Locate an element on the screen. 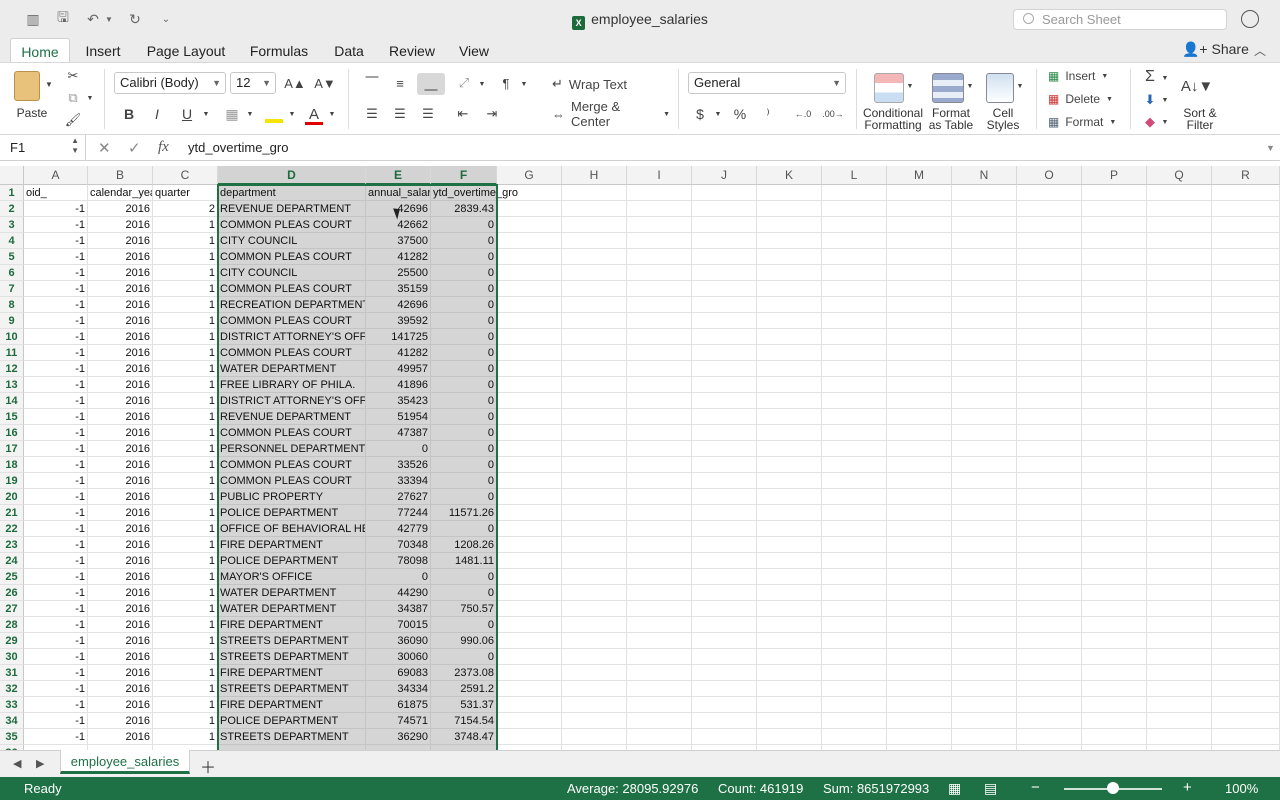  cell-styles-dropdown-icon: ▼ is located at coordinates (1020, 86).